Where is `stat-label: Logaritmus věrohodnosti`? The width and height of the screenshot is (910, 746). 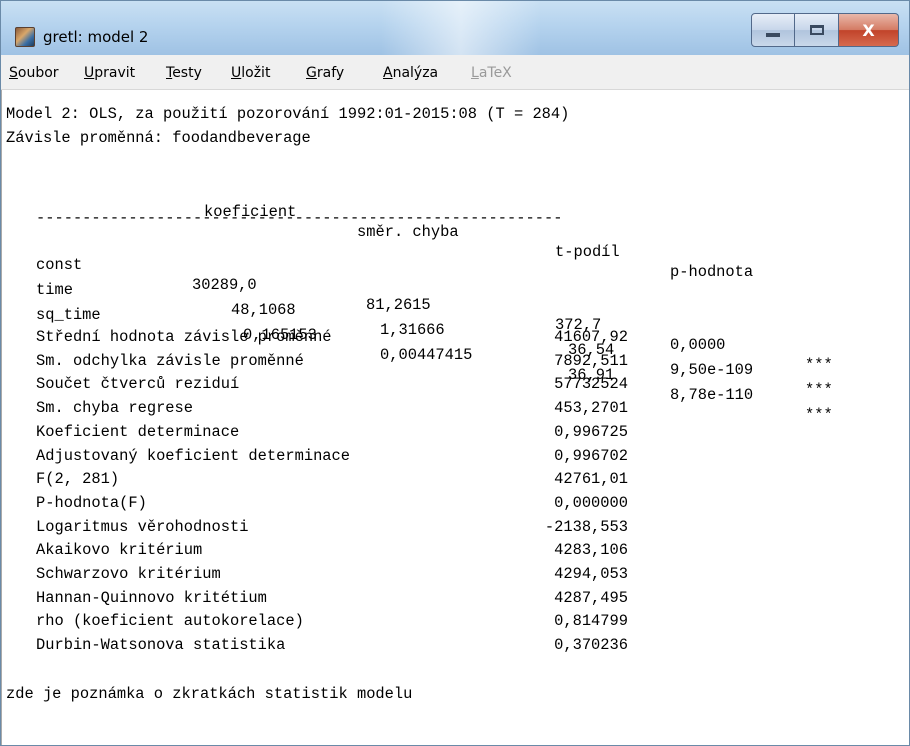
stat-label: Logaritmus věrohodnosti is located at coordinates (142, 526).